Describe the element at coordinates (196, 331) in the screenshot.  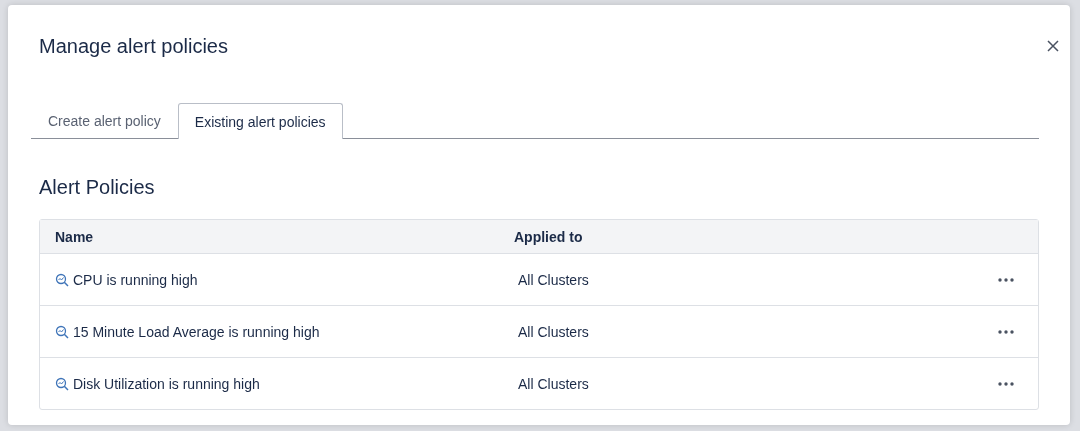
I see `policy-name: 15 Minute Load Average is running high` at that location.